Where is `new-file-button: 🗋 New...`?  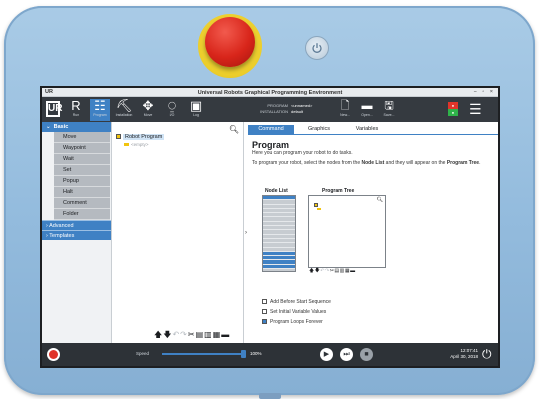 new-file-button: 🗋 New... is located at coordinates (345, 108).